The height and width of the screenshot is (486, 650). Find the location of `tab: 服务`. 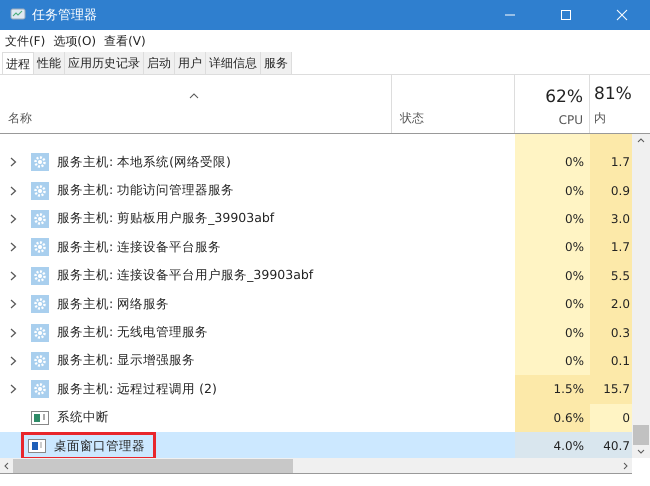

tab: 服务 is located at coordinates (276, 63).